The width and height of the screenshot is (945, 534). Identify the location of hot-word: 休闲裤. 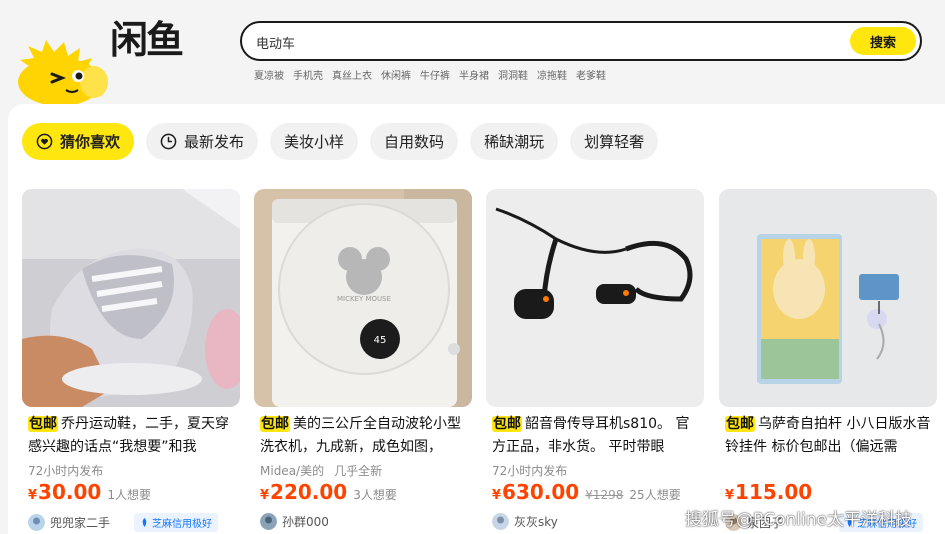
(396, 74).